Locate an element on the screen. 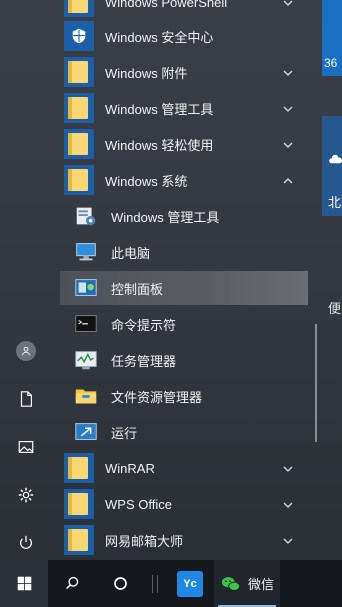 This screenshot has width=342, height=607. app-item-file-explorer: 文件资源管理器 is located at coordinates (184, 396).